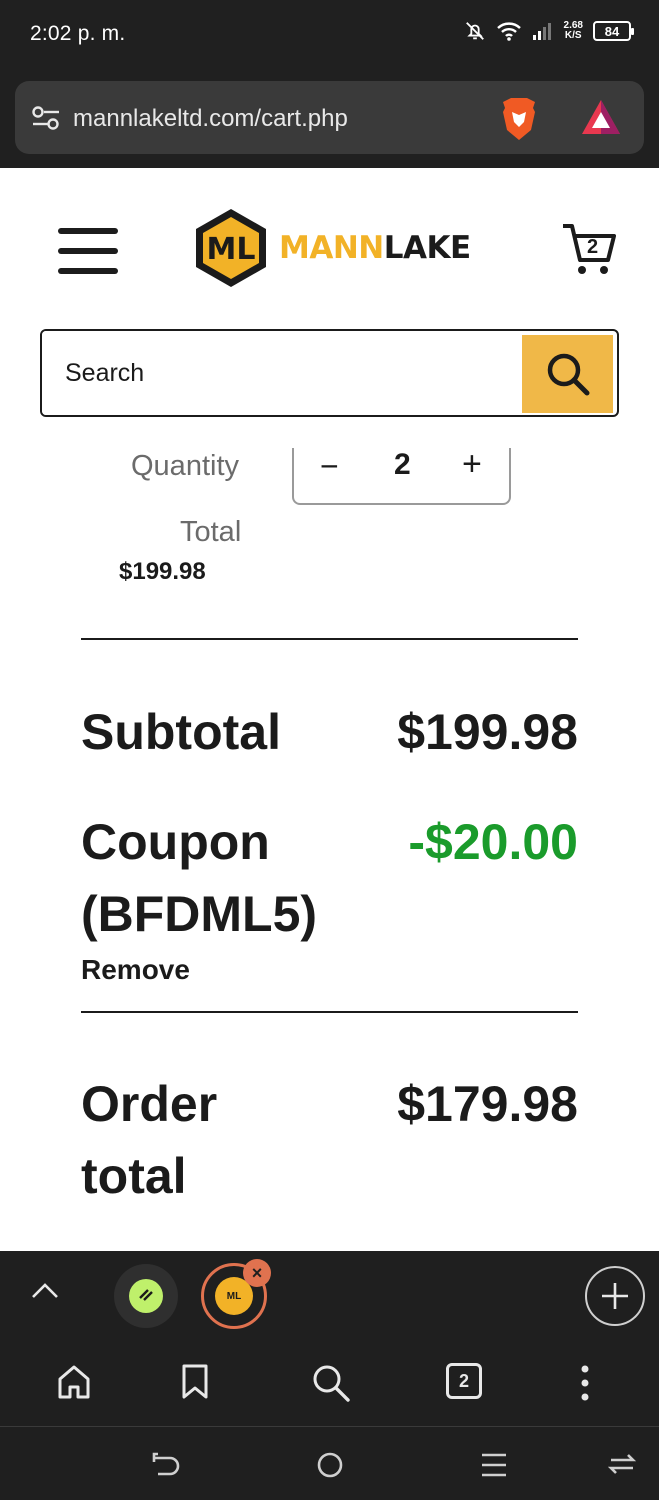 This screenshot has height=1500, width=659. I want to click on cart-count: 2, so click(593, 247).